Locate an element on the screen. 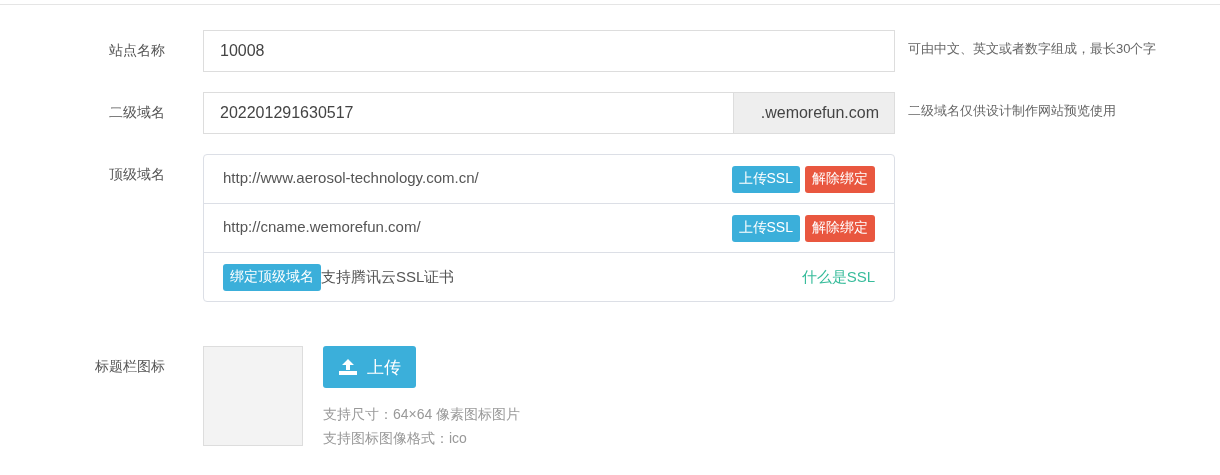 Image resolution: width=1220 pixels, height=475 pixels. upload-button: 上传 is located at coordinates (369, 367).